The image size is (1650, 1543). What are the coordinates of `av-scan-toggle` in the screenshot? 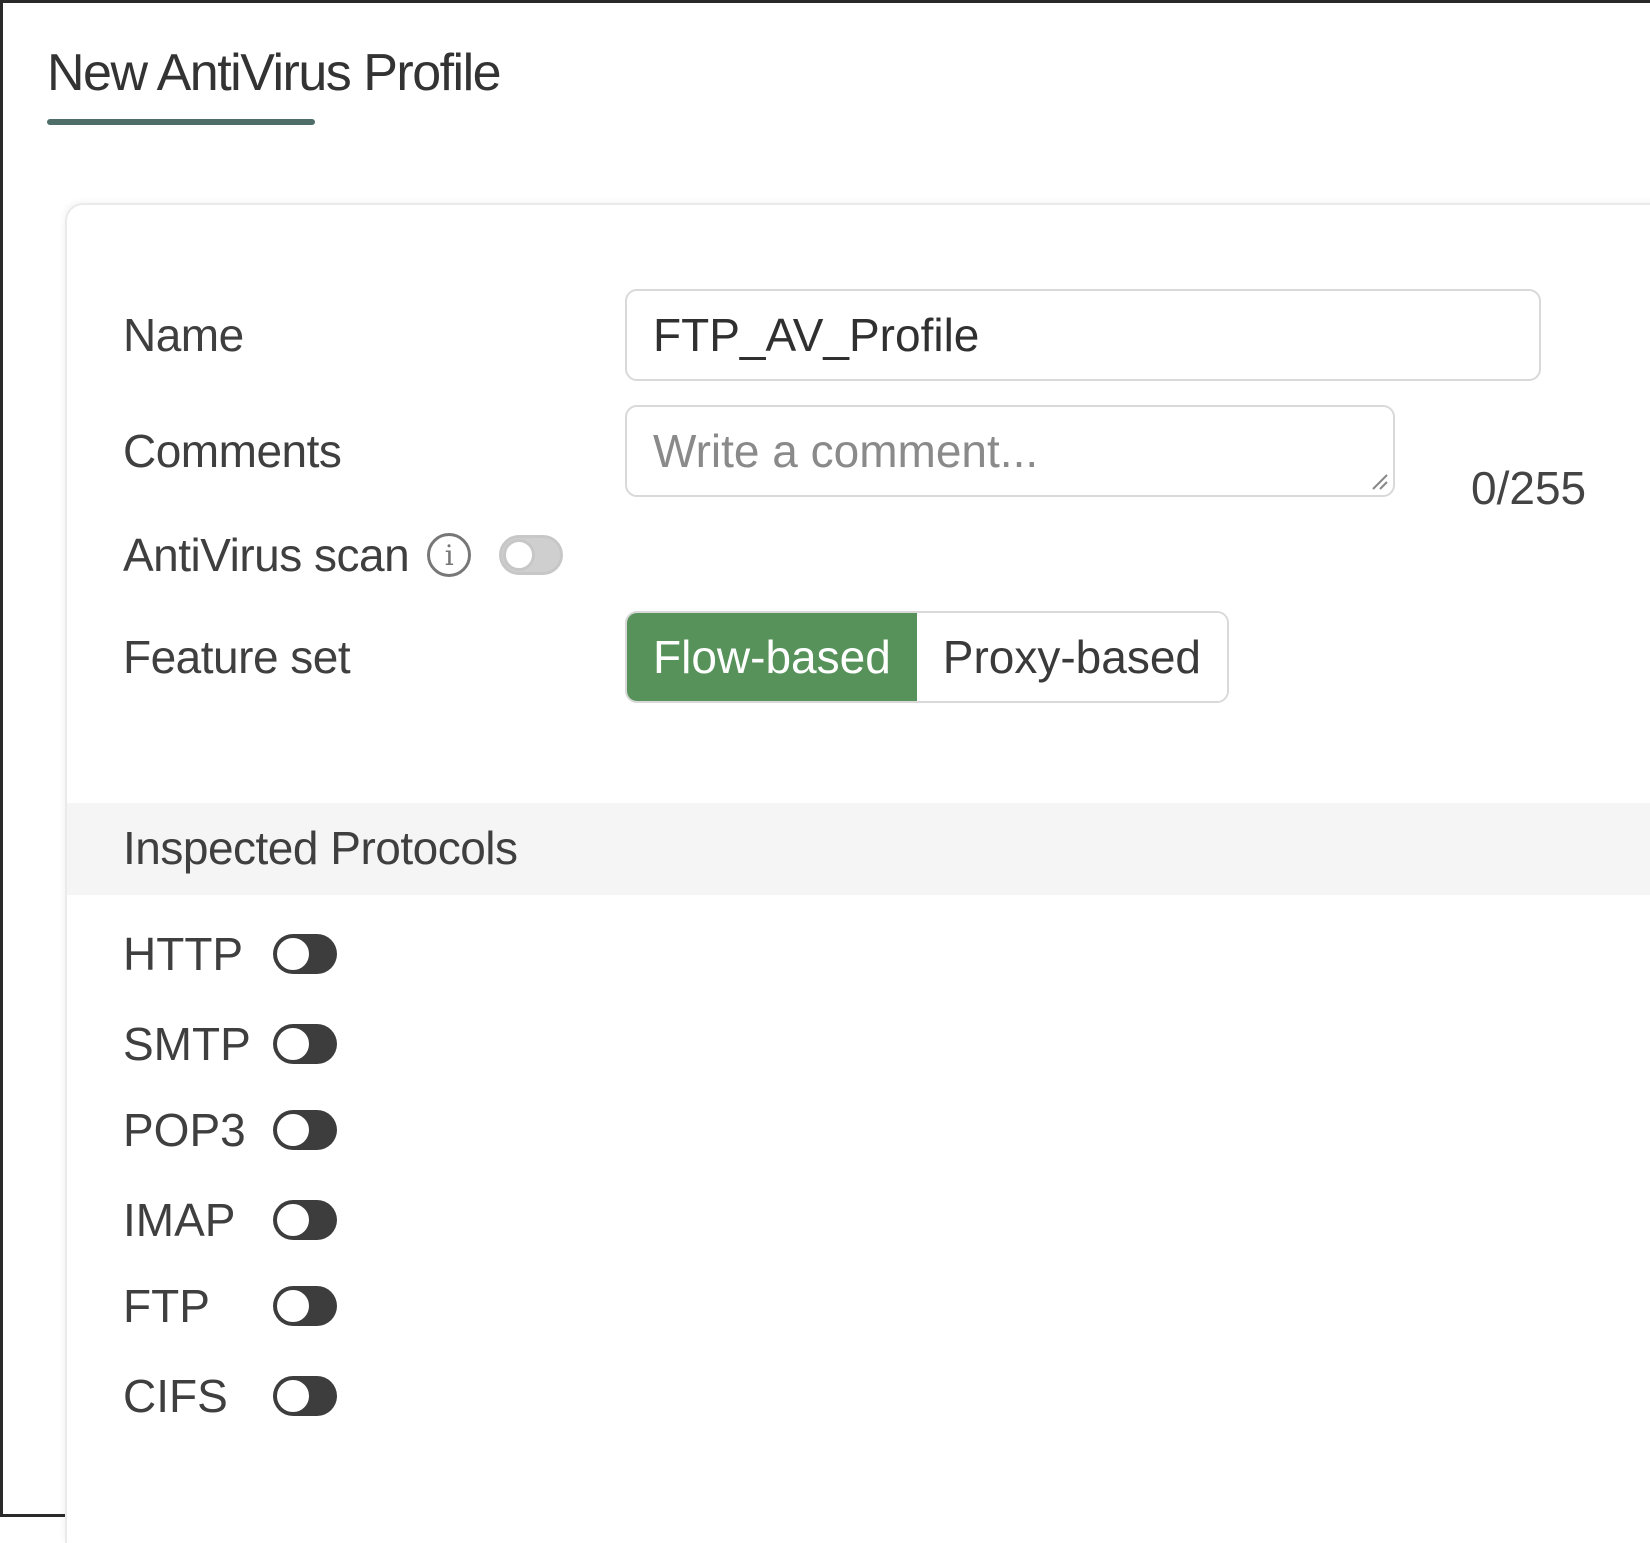 It's located at (531, 555).